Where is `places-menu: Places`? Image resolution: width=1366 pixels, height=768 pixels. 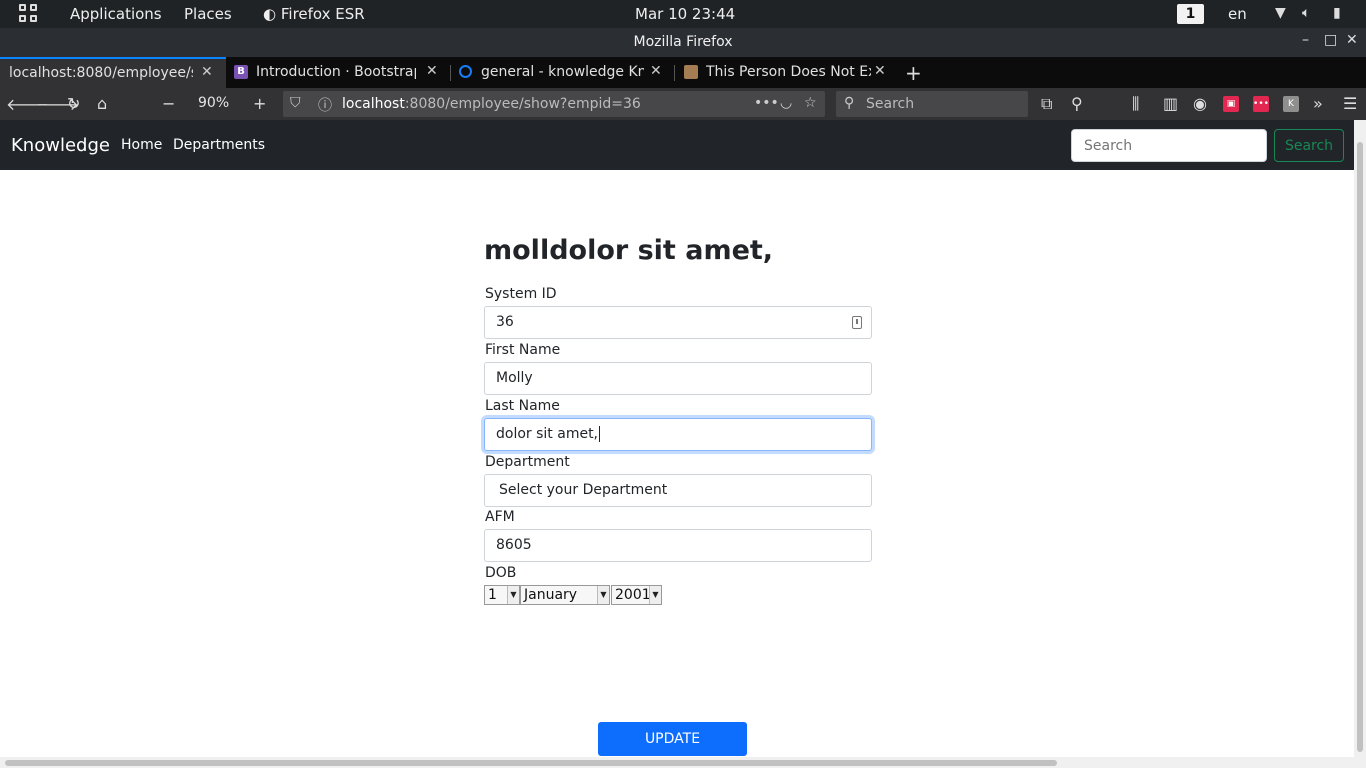 places-menu: Places is located at coordinates (208, 14).